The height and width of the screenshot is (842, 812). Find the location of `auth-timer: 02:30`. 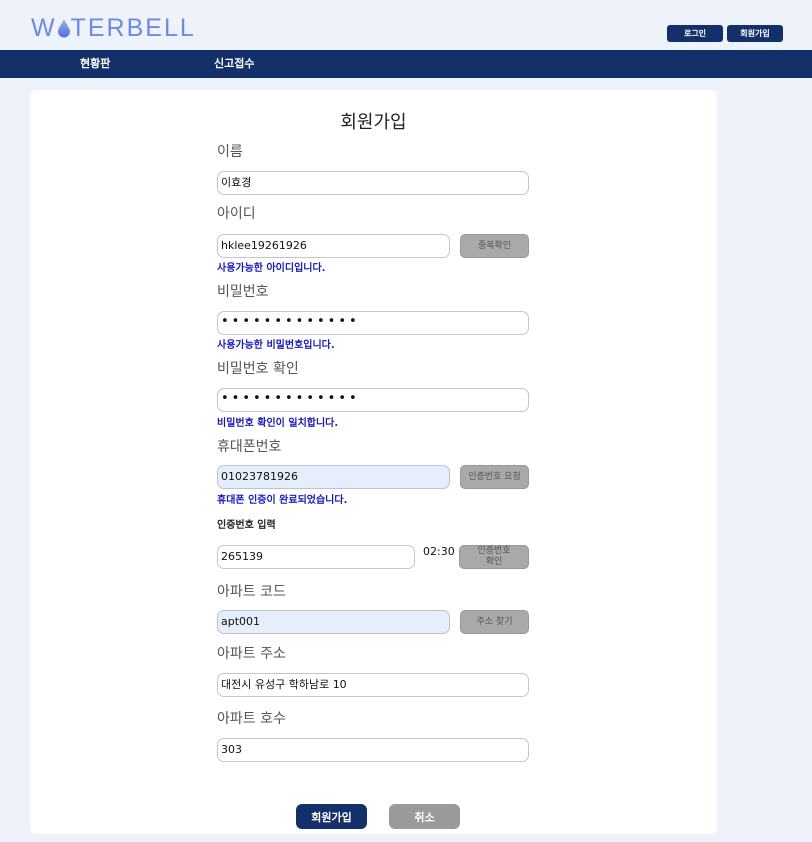

auth-timer: 02:30 is located at coordinates (439, 551).